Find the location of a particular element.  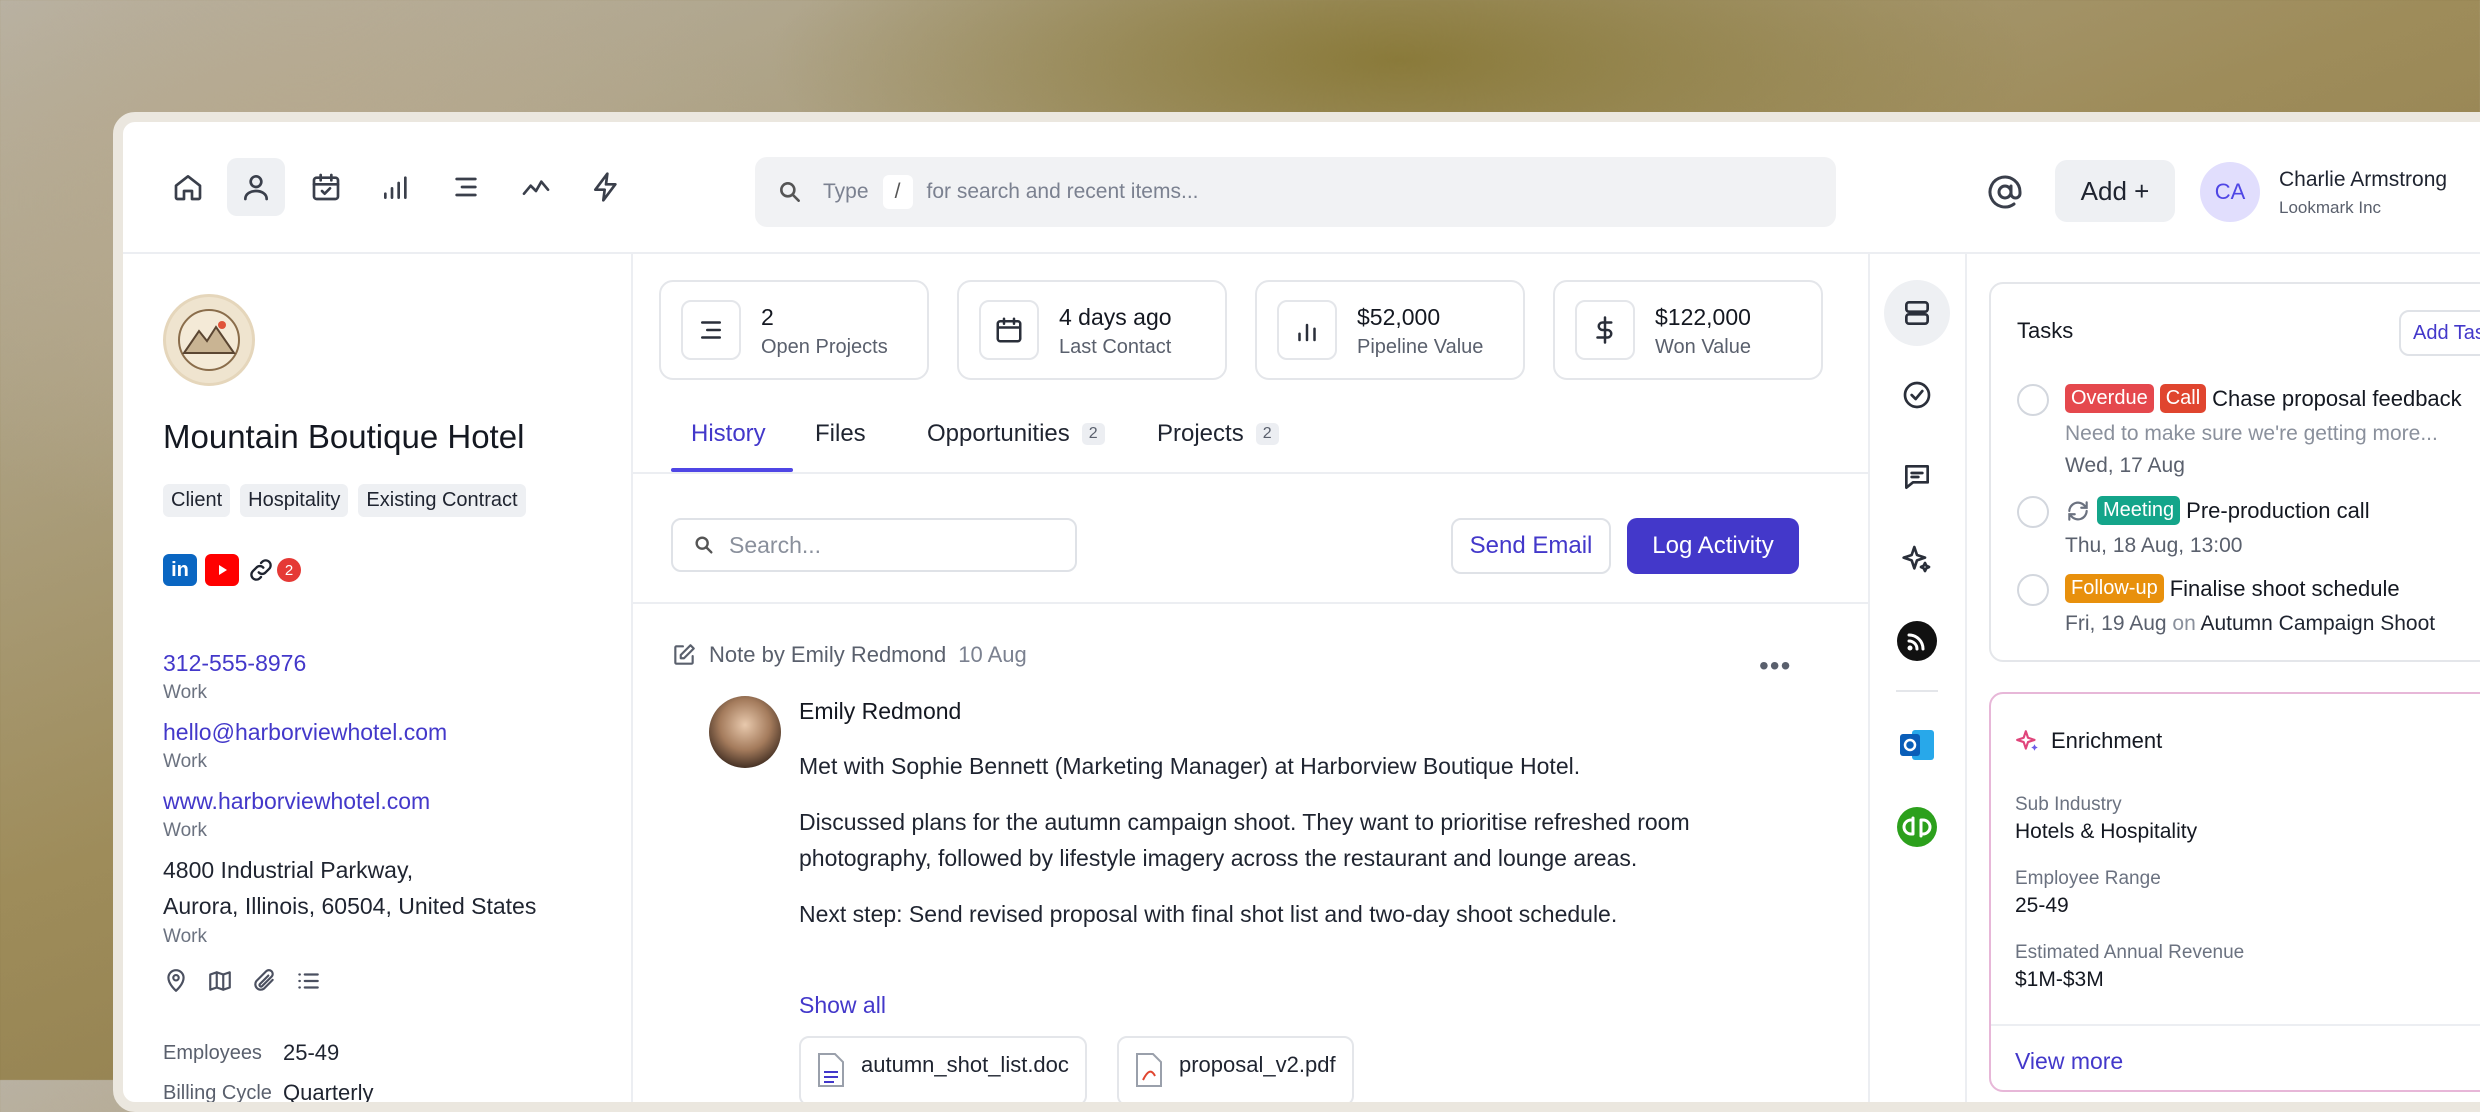

billing-cycle-label: Billing Cycle is located at coordinates (217, 1093).